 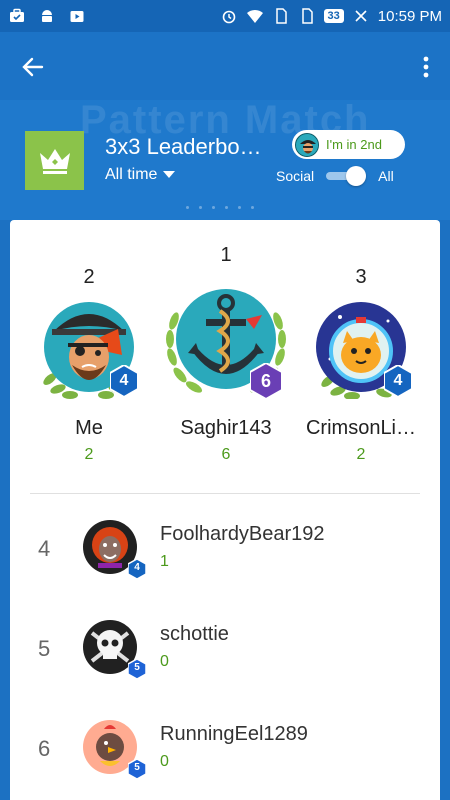 I want to click on my-rank-pill: I'm in 2nd, so click(x=348, y=144).